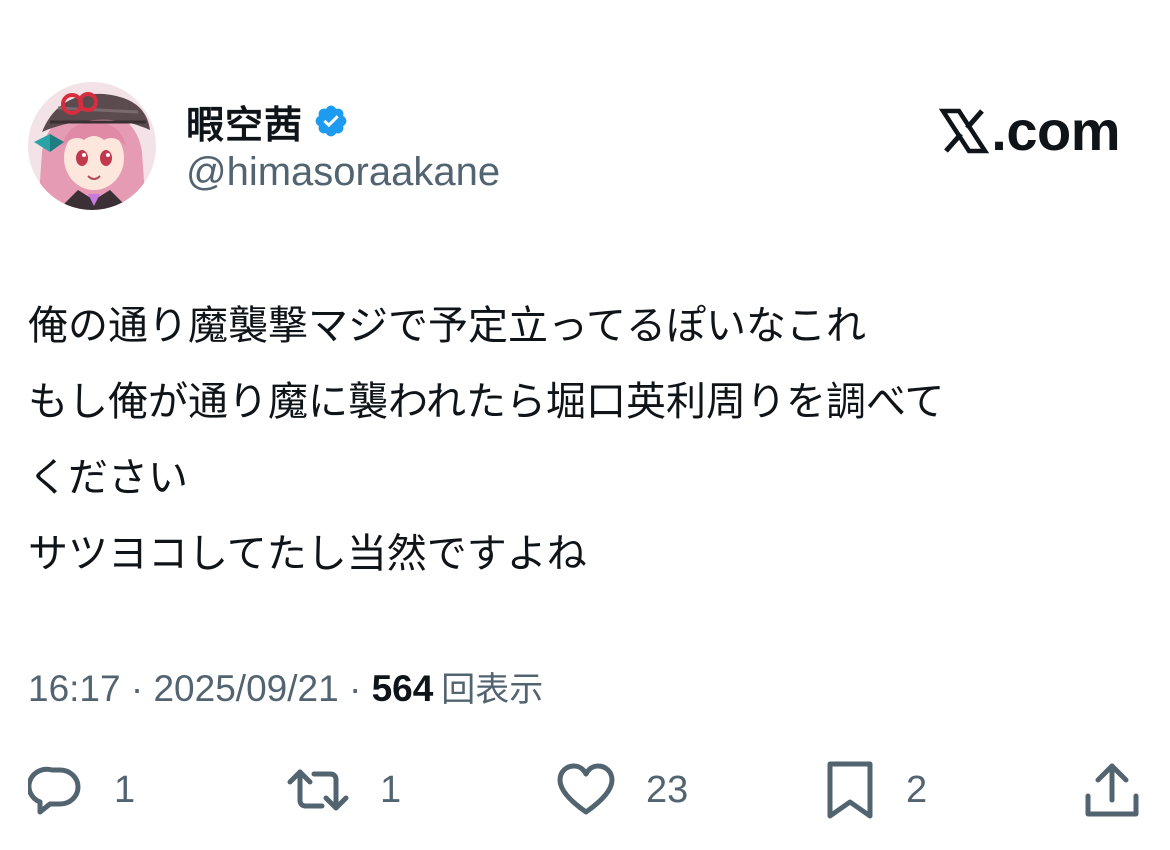 This screenshot has width=1170, height=850. I want to click on like-button: 23, so click(622, 790).